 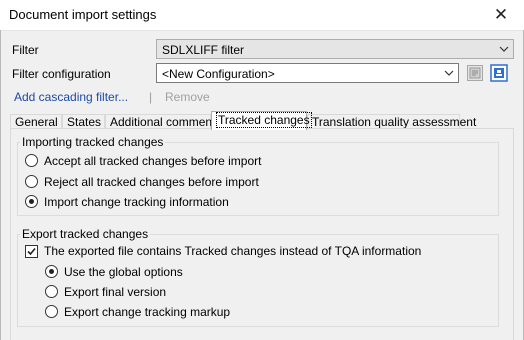 I want to click on tab-states: States, so click(x=83, y=121).